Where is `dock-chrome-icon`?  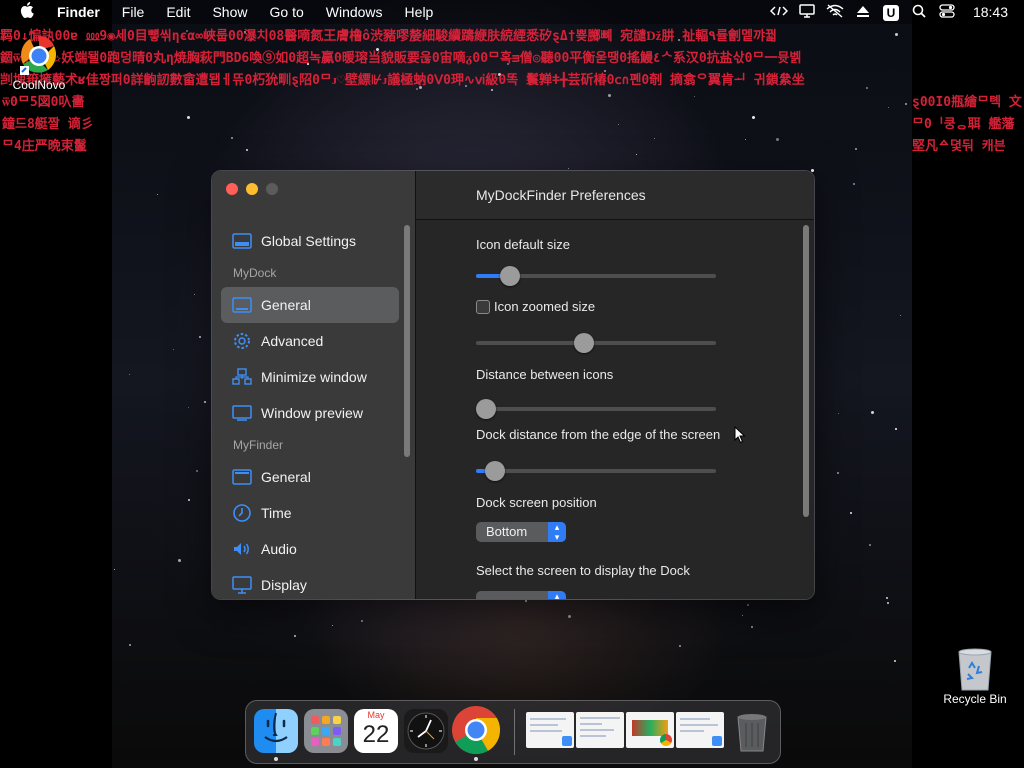 dock-chrome-icon is located at coordinates (476, 730).